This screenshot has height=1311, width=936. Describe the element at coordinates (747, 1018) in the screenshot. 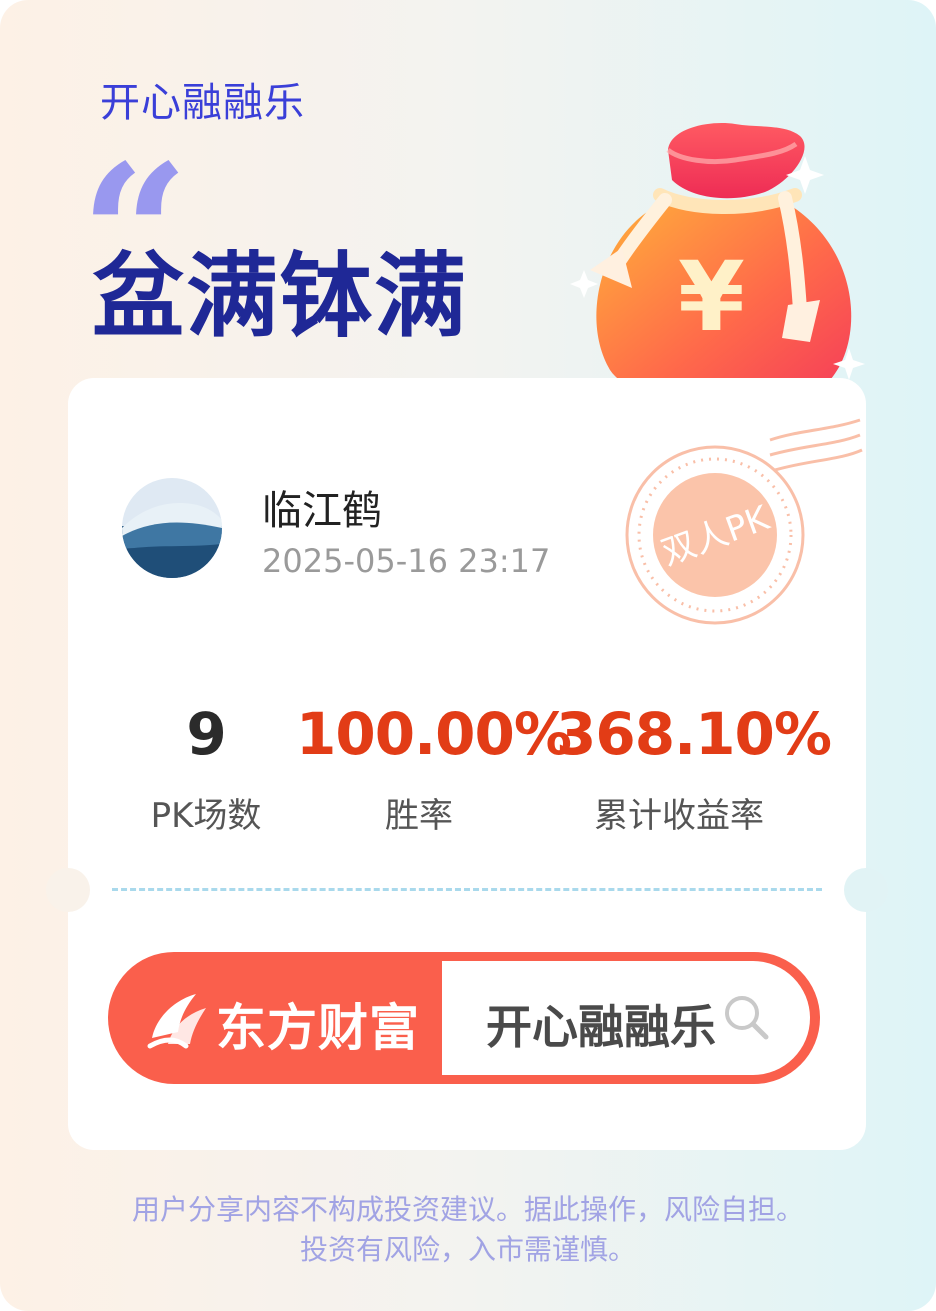

I see `search-icon` at that location.